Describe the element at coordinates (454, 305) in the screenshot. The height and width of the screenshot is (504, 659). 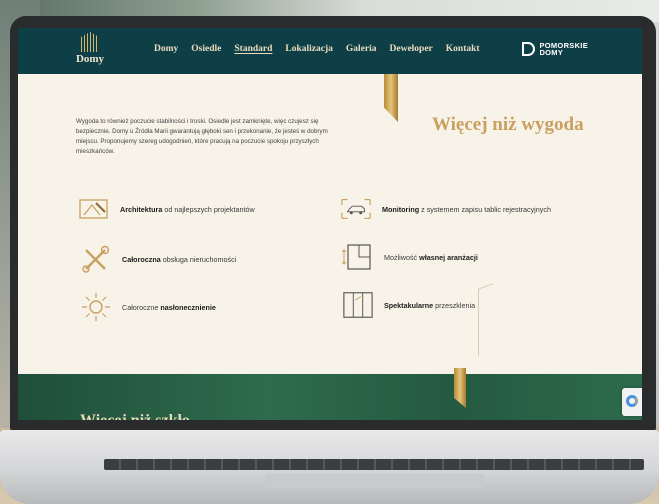
I see `feature-label-text: przeszklenia` at that location.